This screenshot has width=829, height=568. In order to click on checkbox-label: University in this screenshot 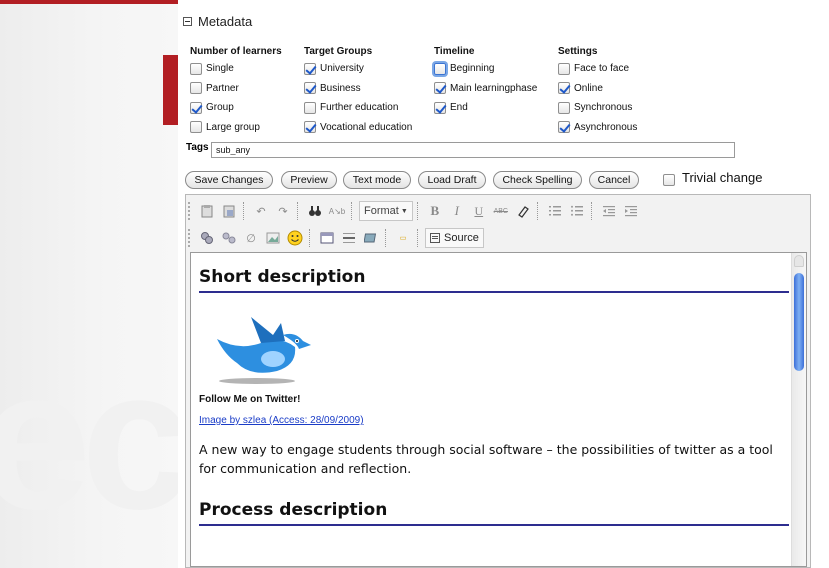, I will do `click(342, 69)`.